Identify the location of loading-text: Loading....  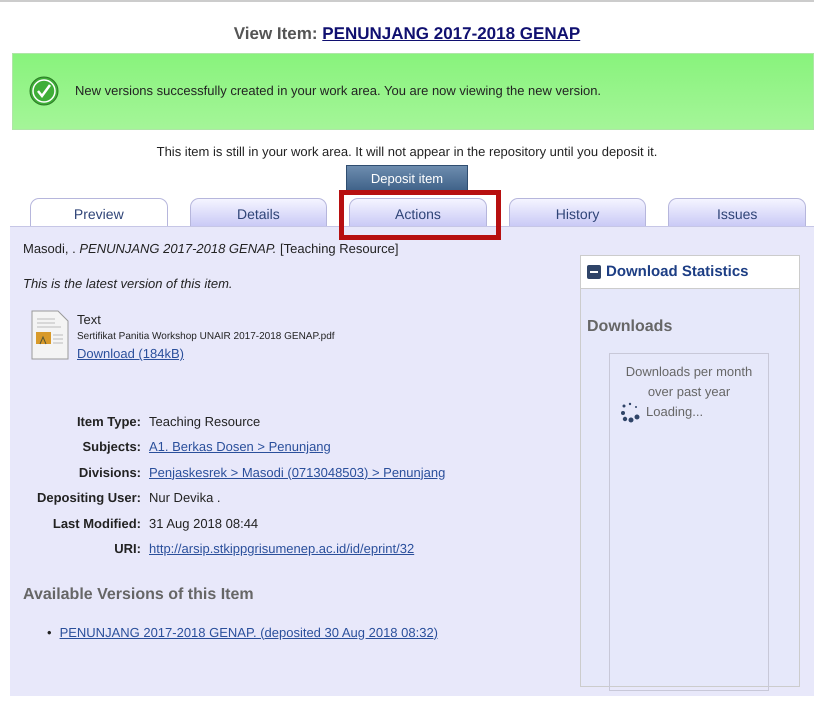
(675, 412).